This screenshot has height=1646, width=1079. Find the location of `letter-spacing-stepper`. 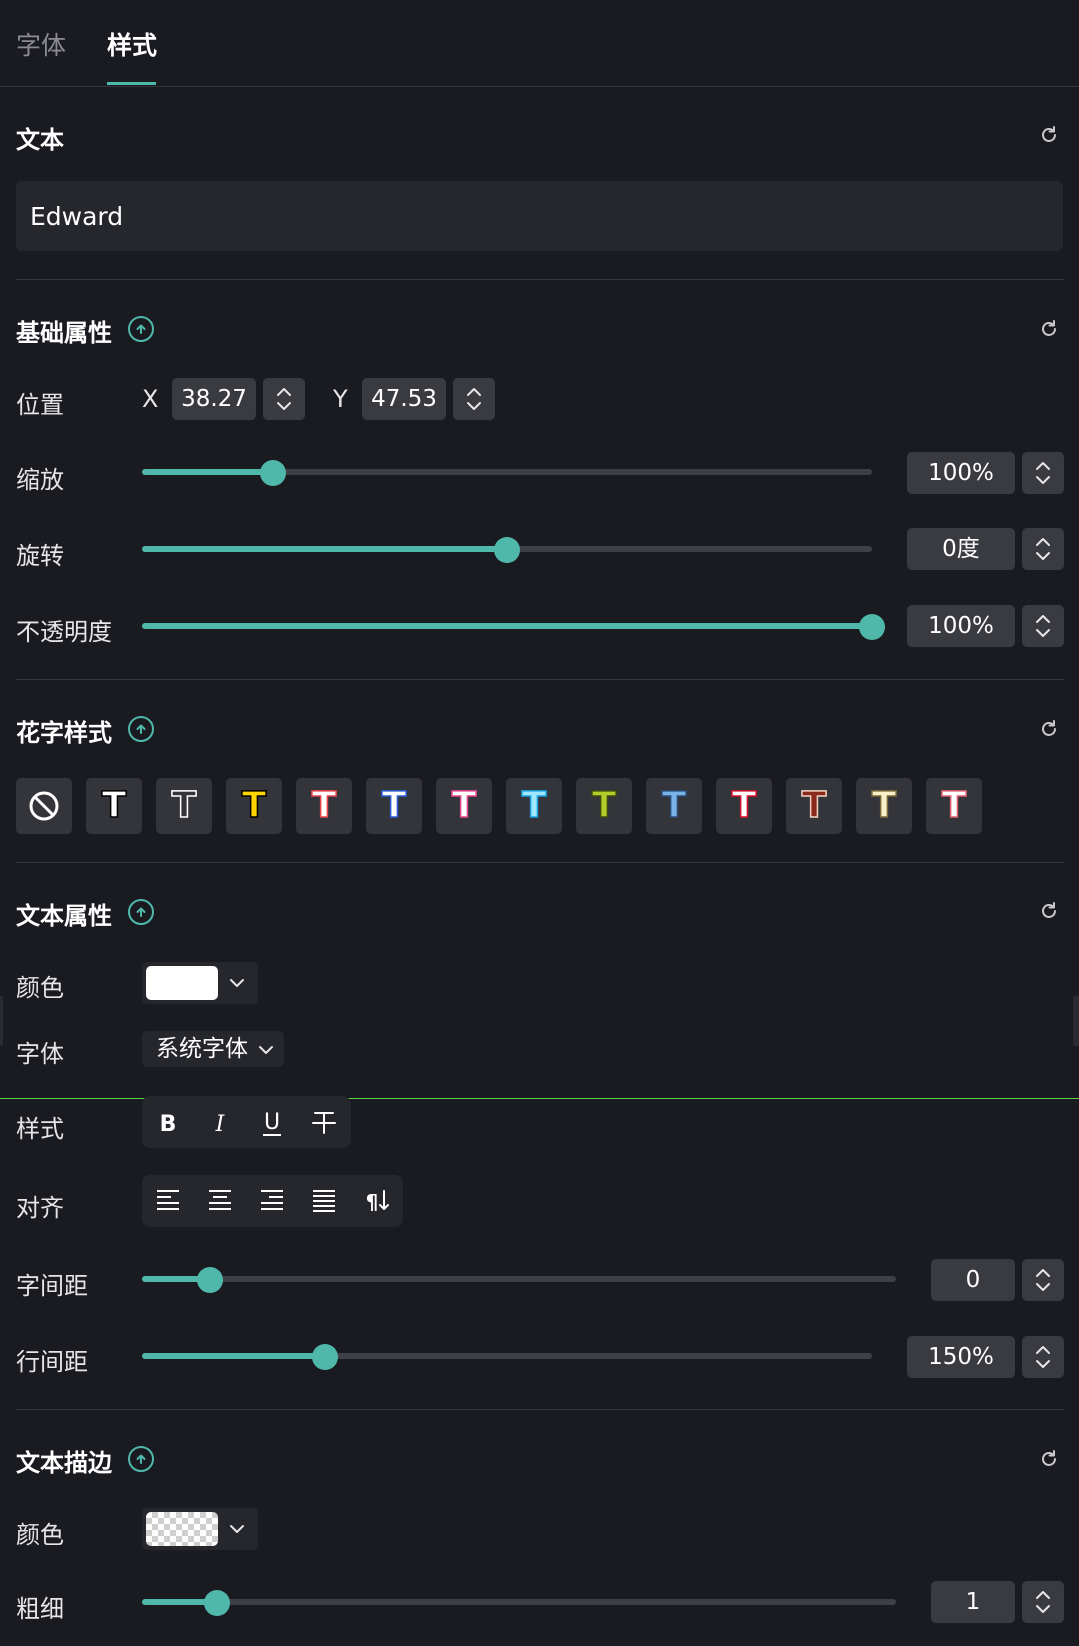

letter-spacing-stepper is located at coordinates (1043, 1280).